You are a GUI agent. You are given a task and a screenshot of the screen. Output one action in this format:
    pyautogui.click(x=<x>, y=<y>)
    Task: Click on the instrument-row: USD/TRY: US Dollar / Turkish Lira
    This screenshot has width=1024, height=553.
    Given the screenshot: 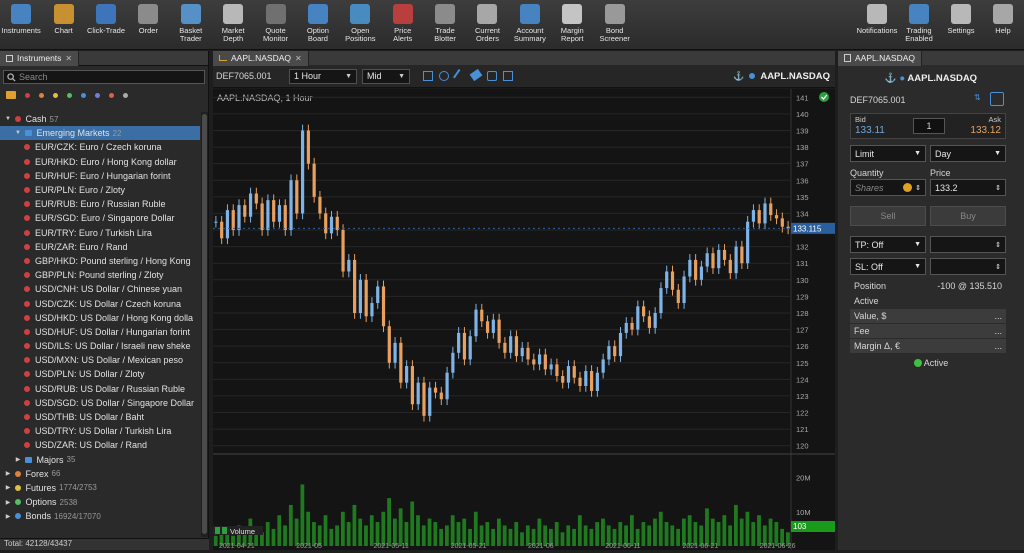 What is the action you would take?
    pyautogui.click(x=100, y=431)
    